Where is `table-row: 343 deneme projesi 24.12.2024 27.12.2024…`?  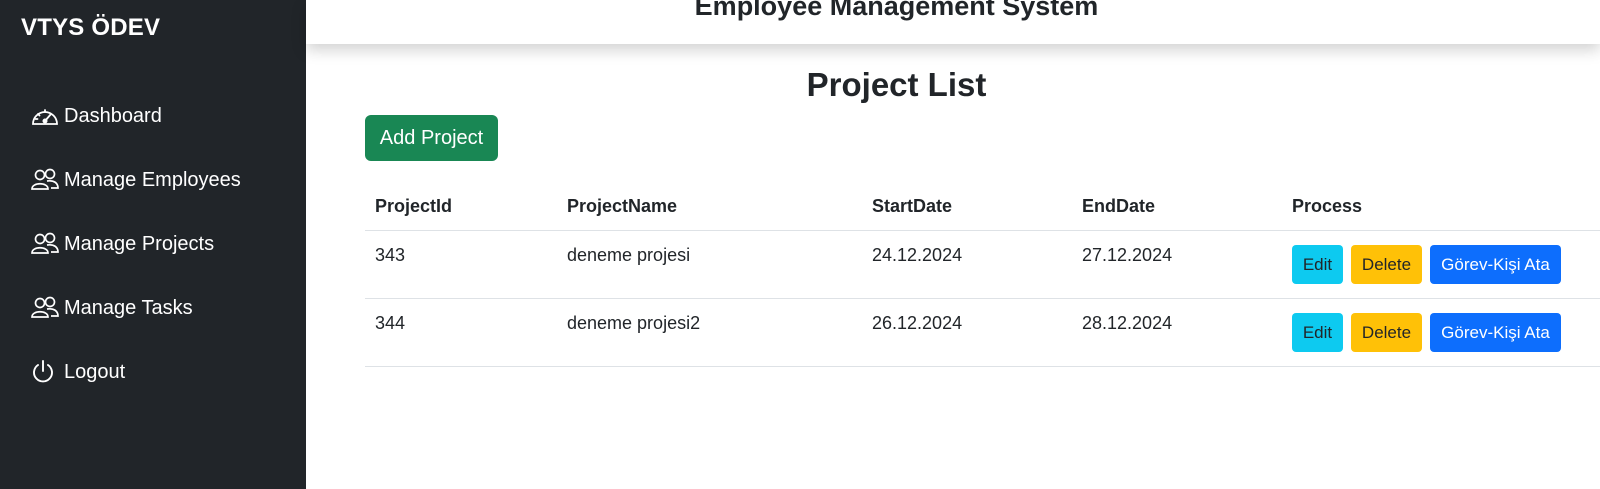 table-row: 343 deneme projesi 24.12.2024 27.12.2024… is located at coordinates (982, 265).